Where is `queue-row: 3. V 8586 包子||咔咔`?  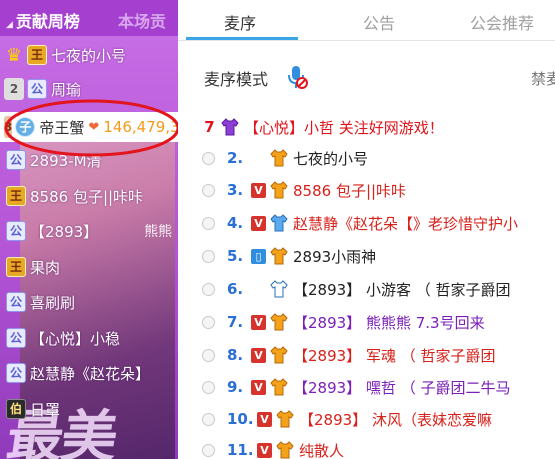 queue-row: 3. V 8586 包子||咔咔 is located at coordinates (304, 190).